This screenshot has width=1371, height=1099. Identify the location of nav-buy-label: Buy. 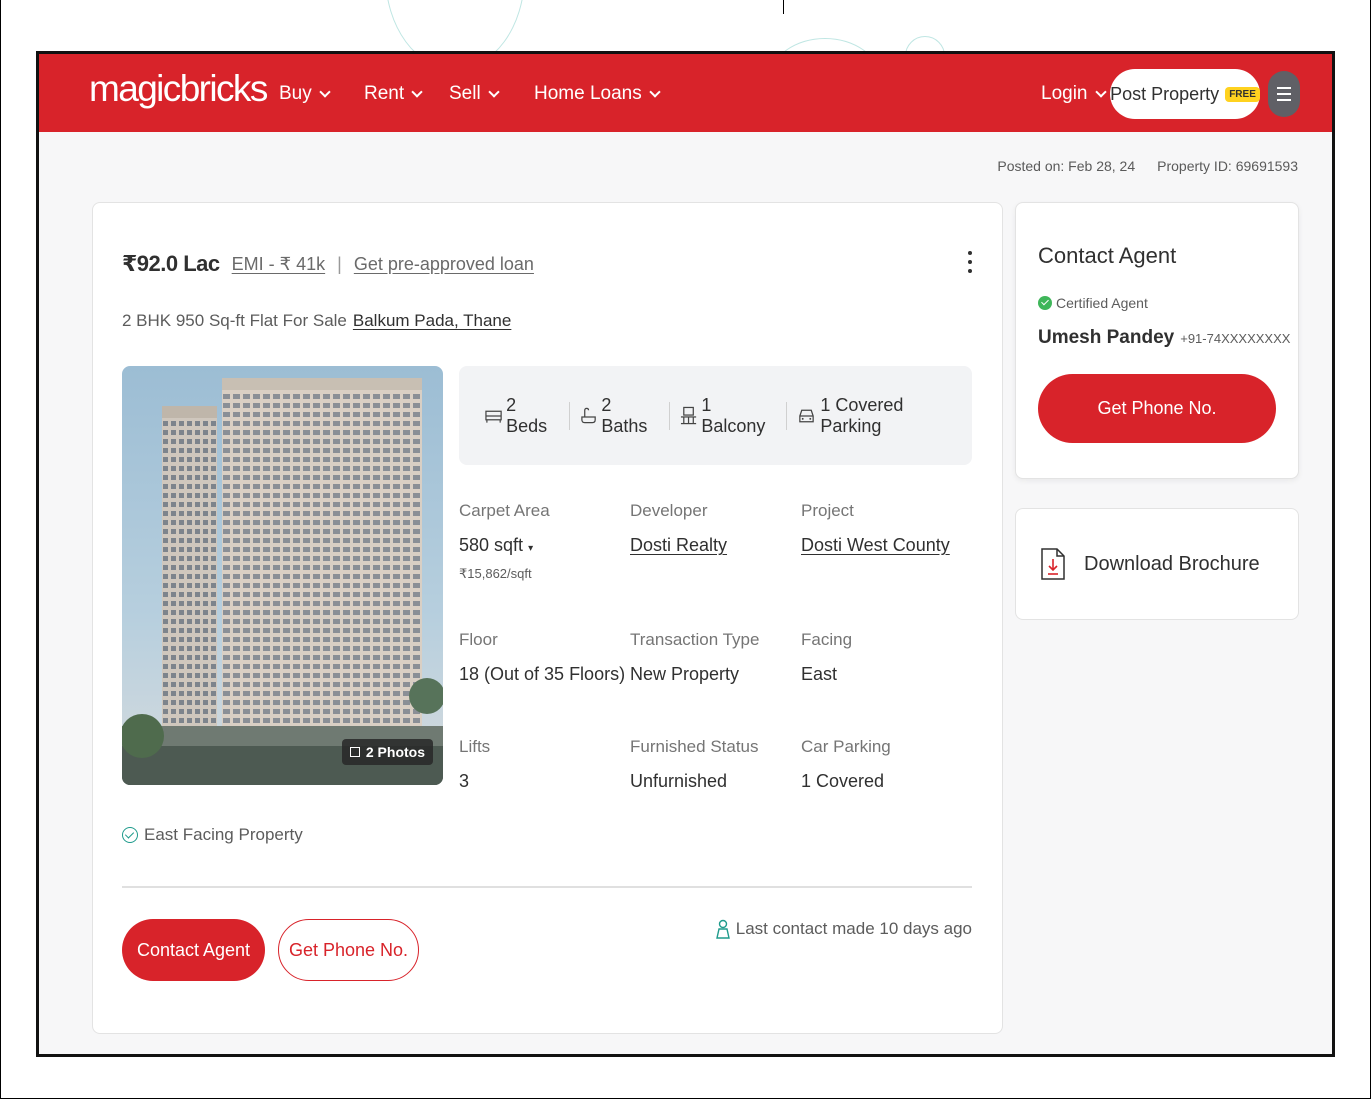
(295, 93).